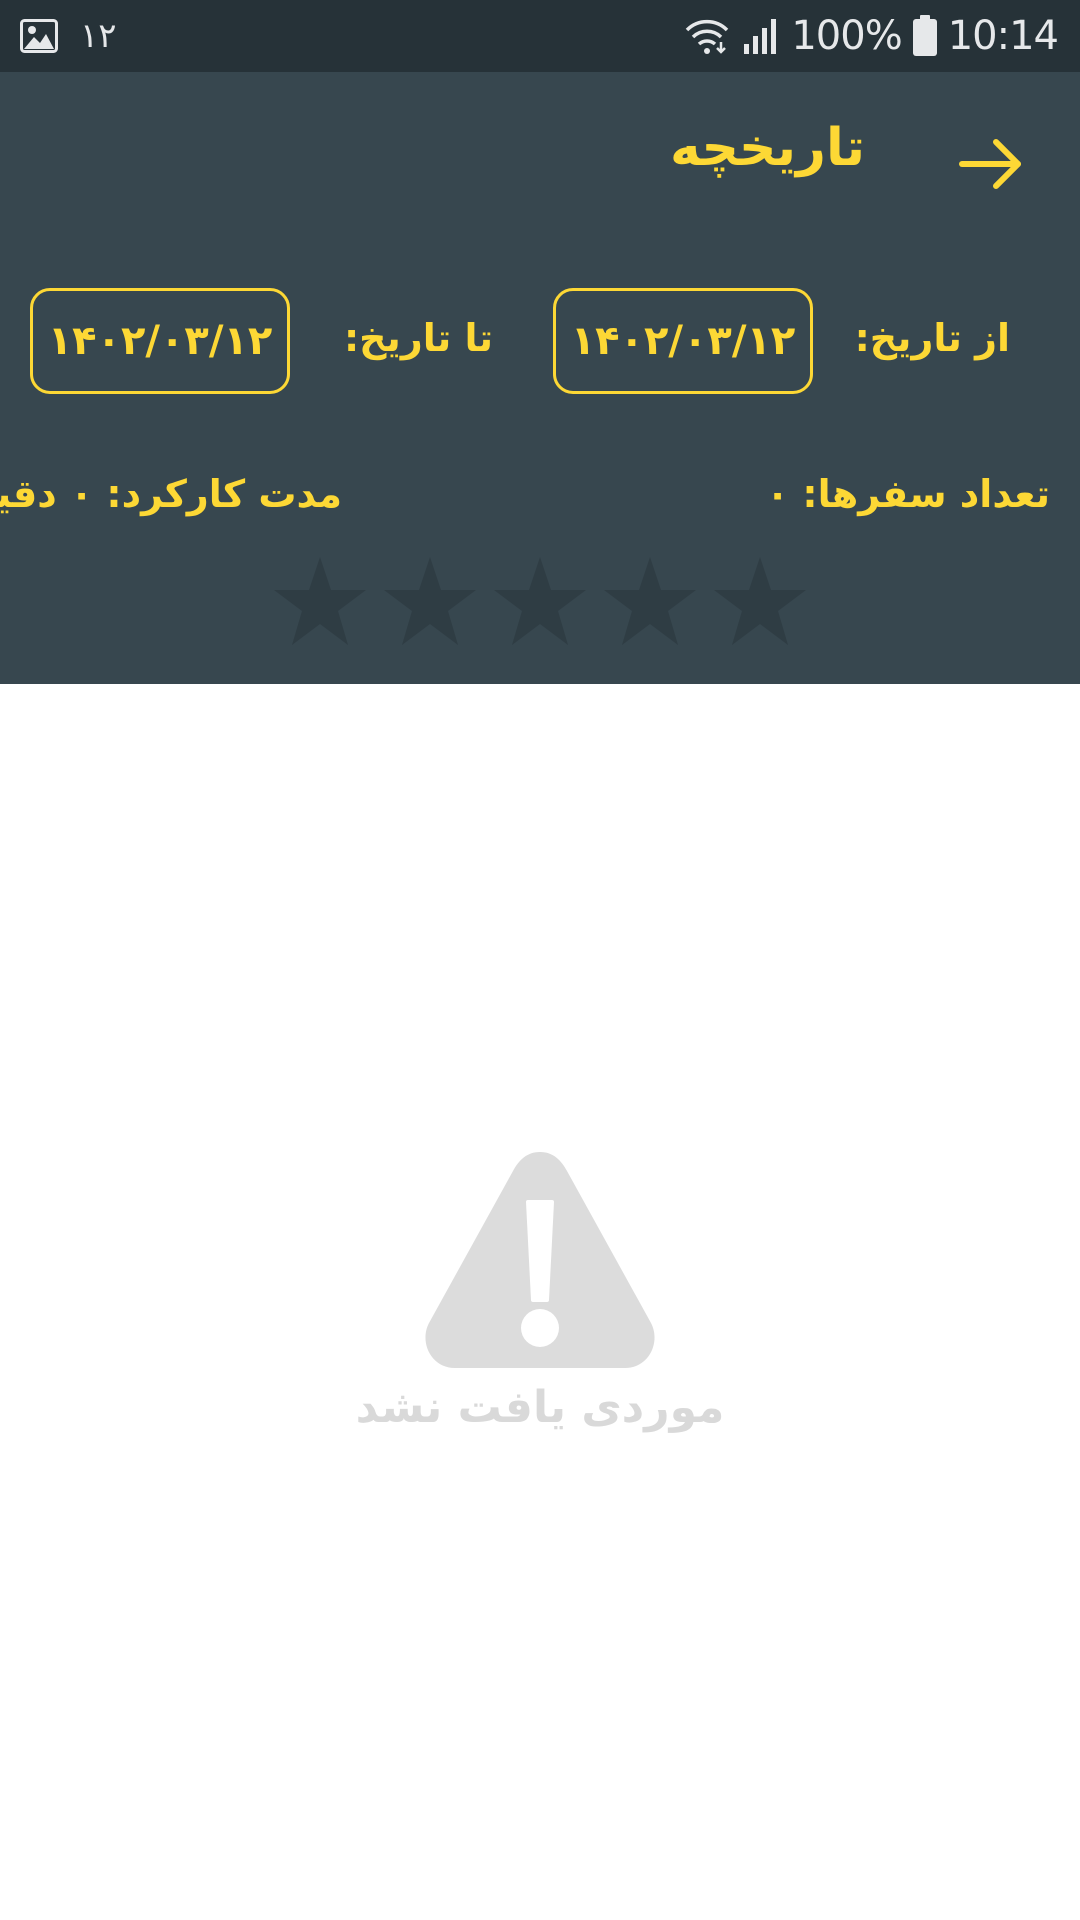  What do you see at coordinates (846, 36) in the screenshot?
I see `battery-percent: 100%` at bounding box center [846, 36].